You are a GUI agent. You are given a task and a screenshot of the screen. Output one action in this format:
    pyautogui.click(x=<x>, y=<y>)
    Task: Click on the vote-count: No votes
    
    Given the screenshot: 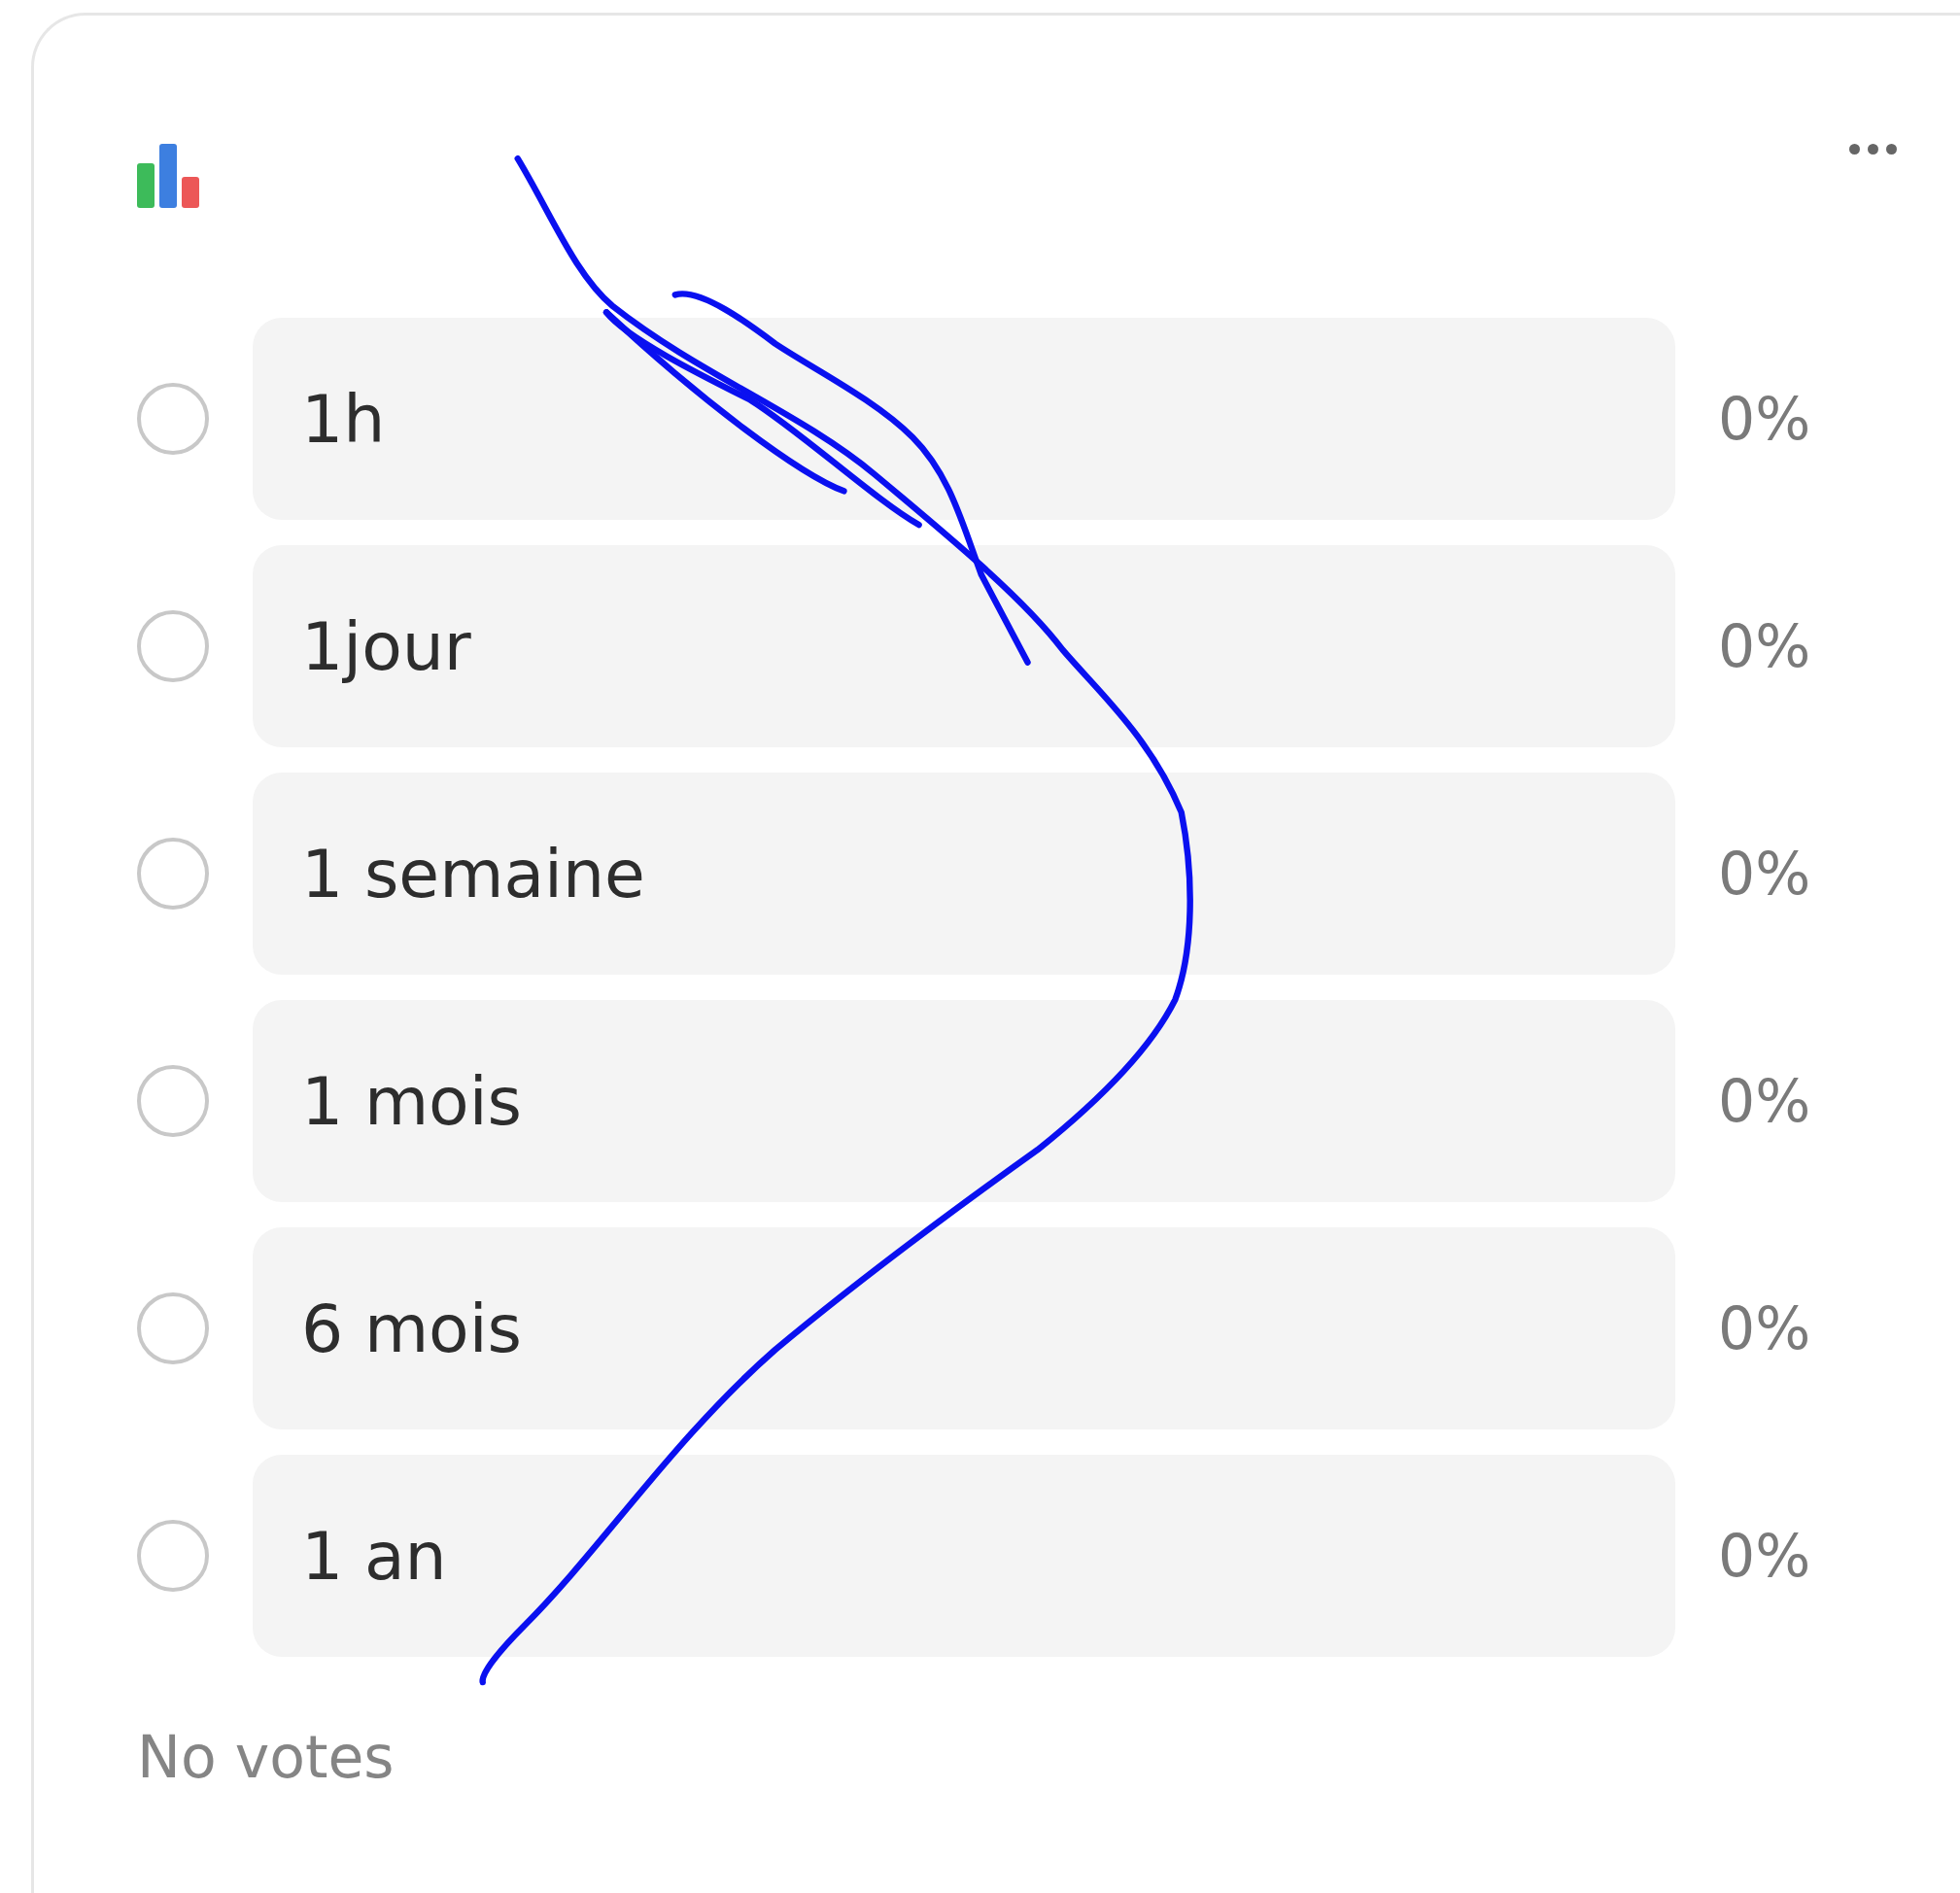 What is the action you would take?
    pyautogui.click(x=266, y=1757)
    